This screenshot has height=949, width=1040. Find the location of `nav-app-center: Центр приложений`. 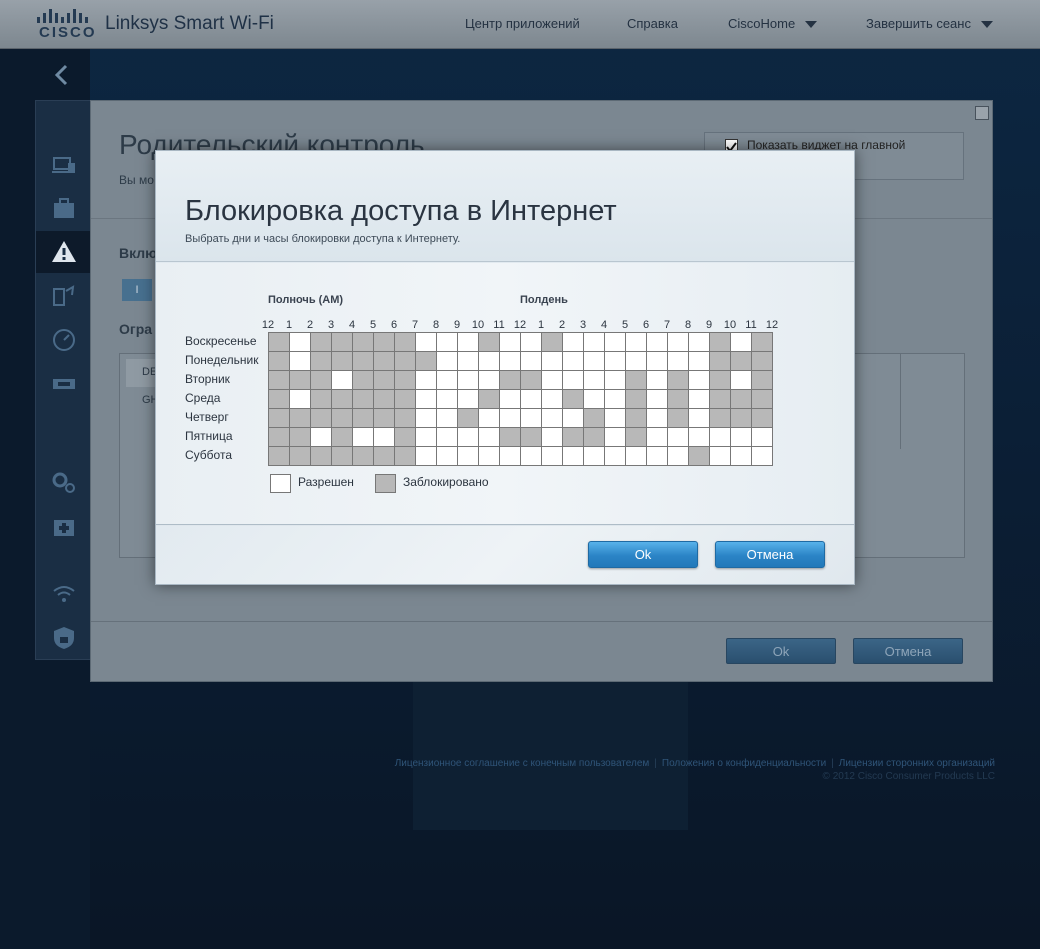

nav-app-center: Центр приложений is located at coordinates (522, 23).